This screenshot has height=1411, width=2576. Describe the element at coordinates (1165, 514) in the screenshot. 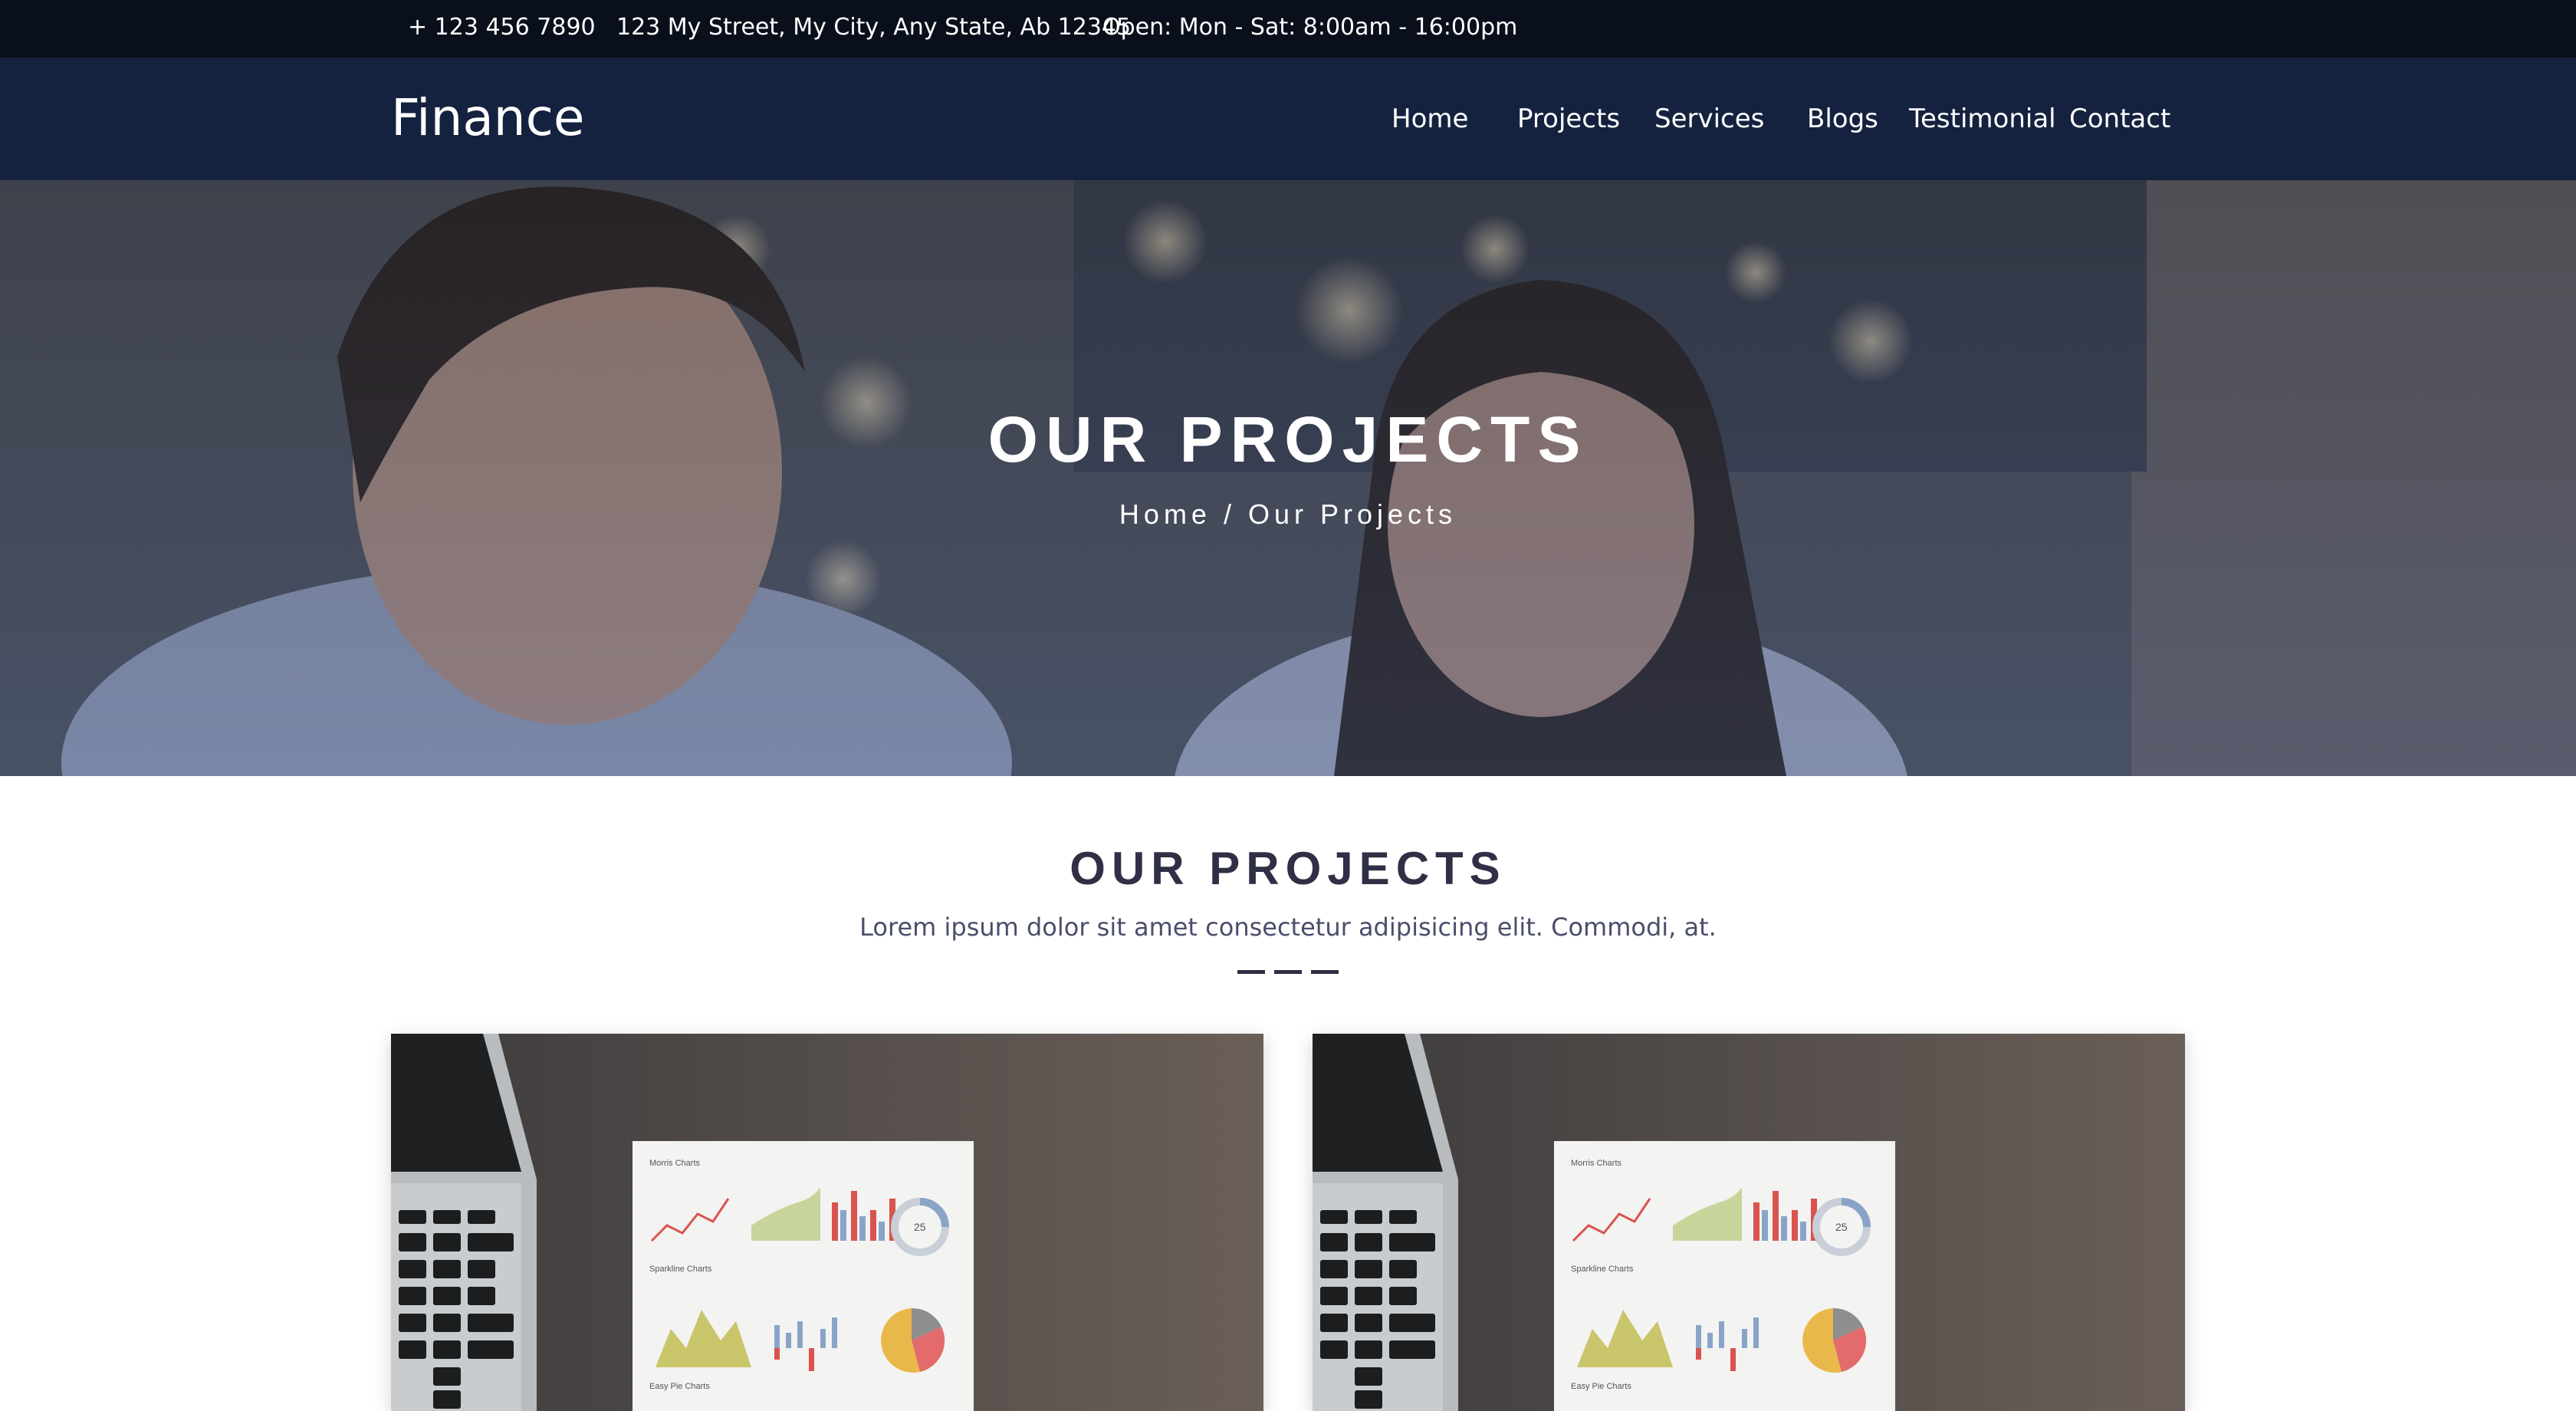

I see `breadcrumb-home-link: Home` at that location.